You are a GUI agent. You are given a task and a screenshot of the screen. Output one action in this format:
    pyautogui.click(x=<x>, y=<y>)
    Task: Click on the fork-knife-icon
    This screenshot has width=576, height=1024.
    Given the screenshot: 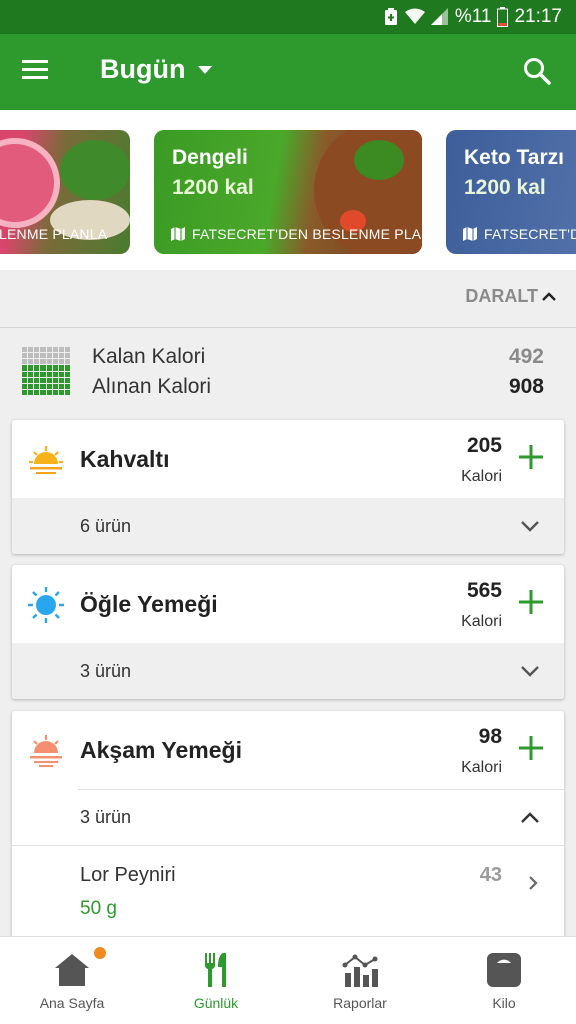 What is the action you would take?
    pyautogui.click(x=215, y=970)
    